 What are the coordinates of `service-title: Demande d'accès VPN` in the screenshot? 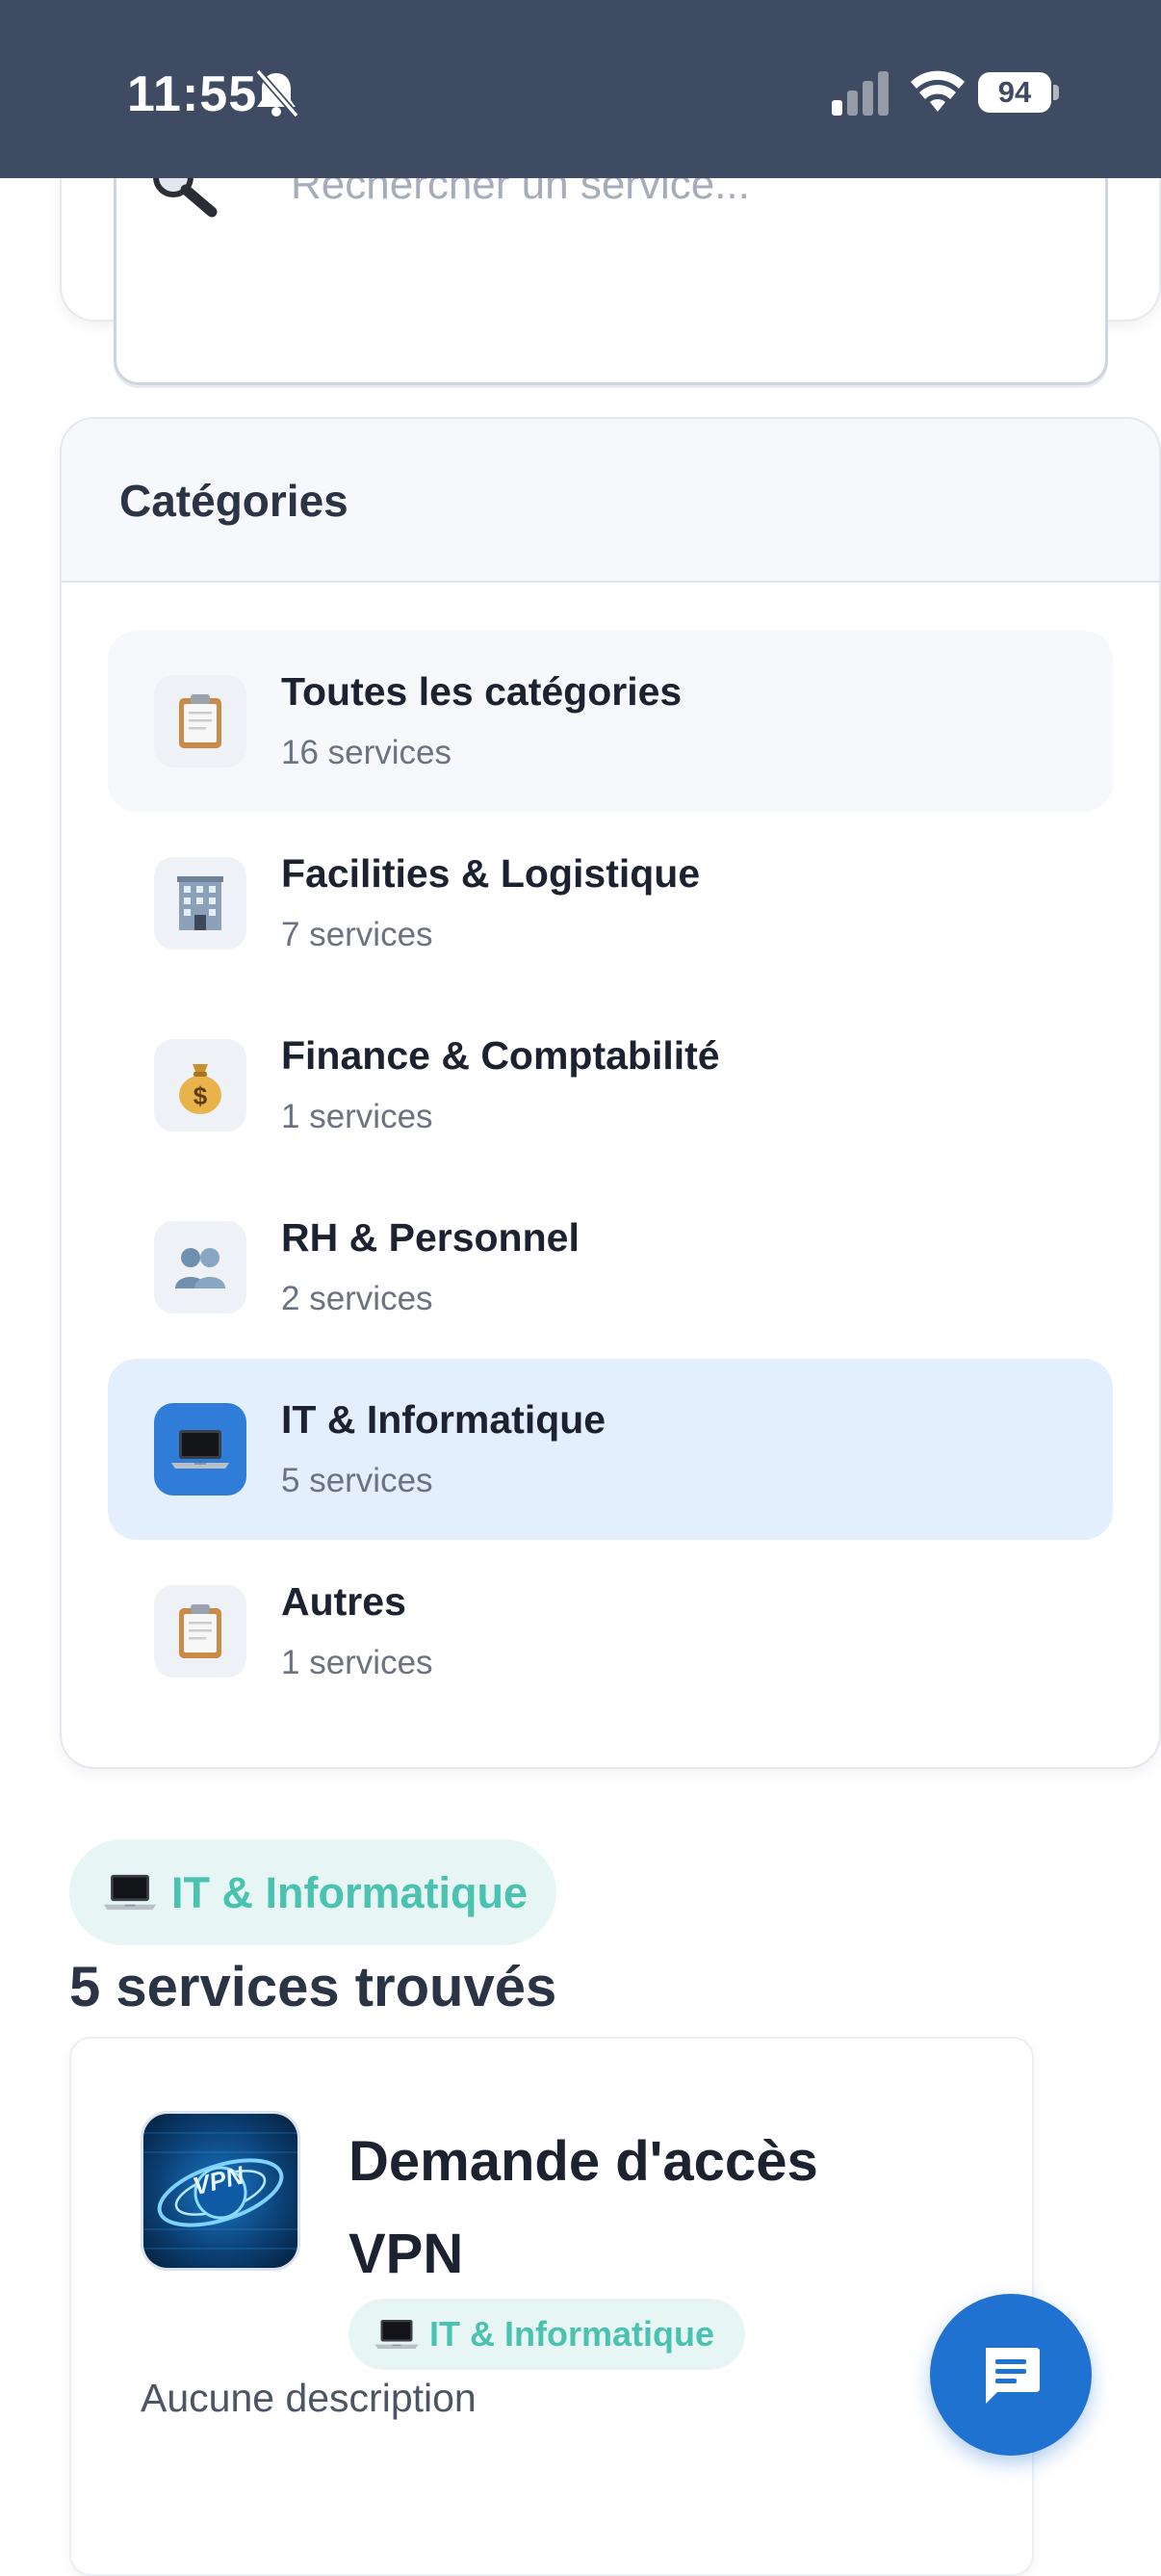 It's located at (583, 2207).